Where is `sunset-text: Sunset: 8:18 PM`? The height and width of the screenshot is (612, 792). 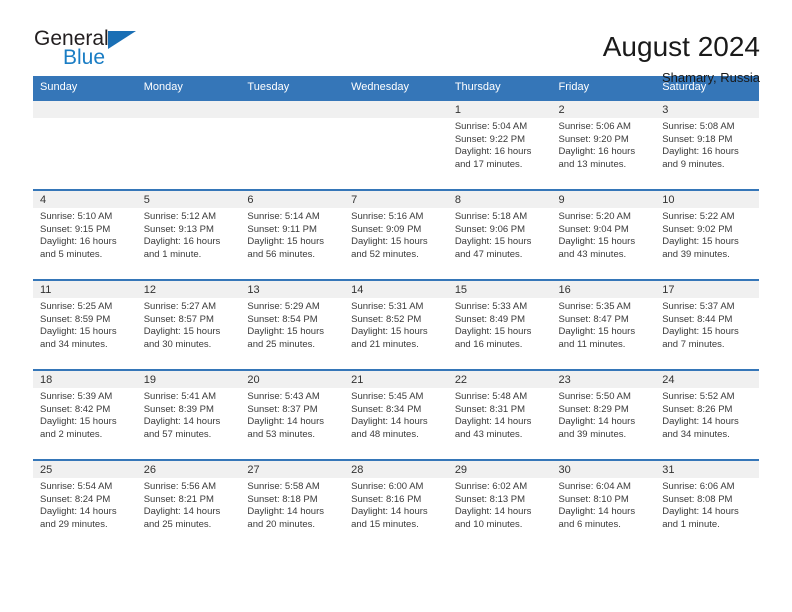 sunset-text: Sunset: 8:18 PM is located at coordinates (282, 499).